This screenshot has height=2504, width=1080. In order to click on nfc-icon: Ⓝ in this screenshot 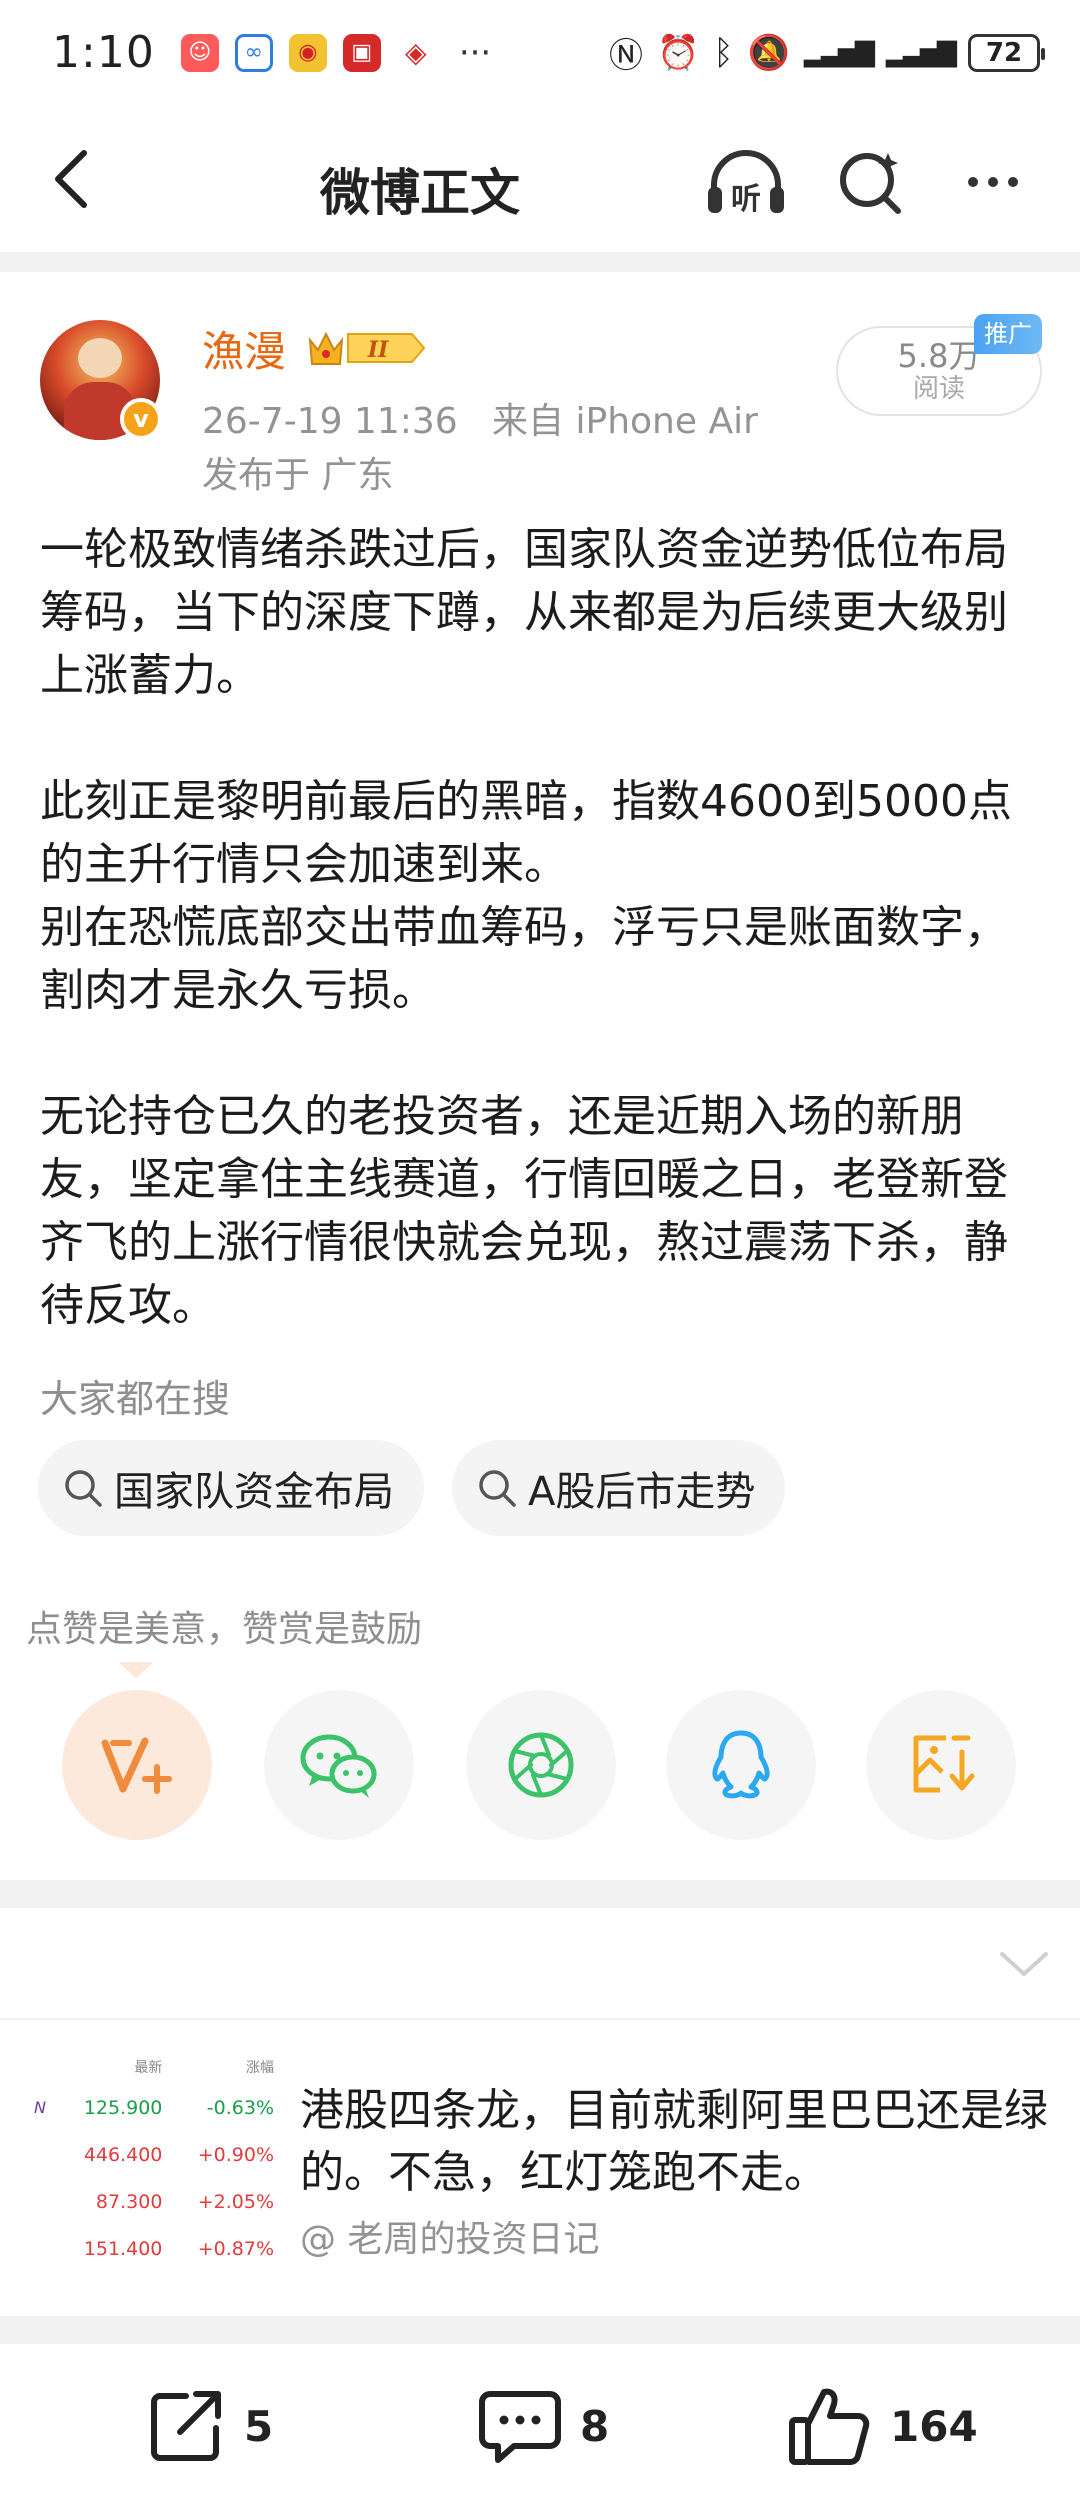, I will do `click(625, 56)`.